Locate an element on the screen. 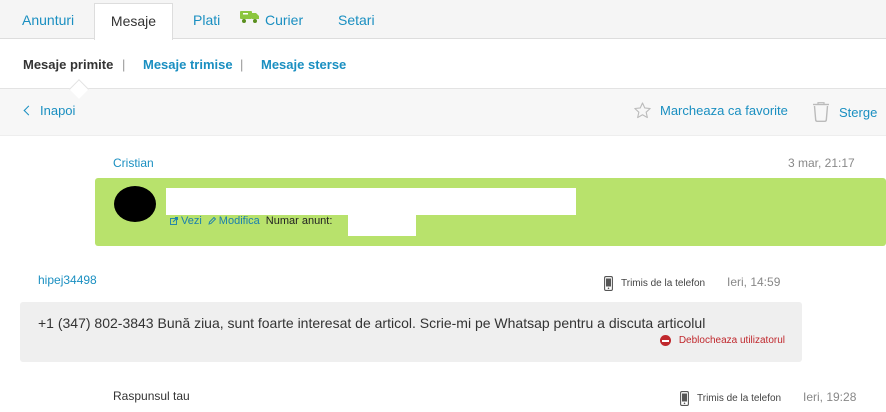 The image size is (886, 412). pencil-icon is located at coordinates (212, 221).